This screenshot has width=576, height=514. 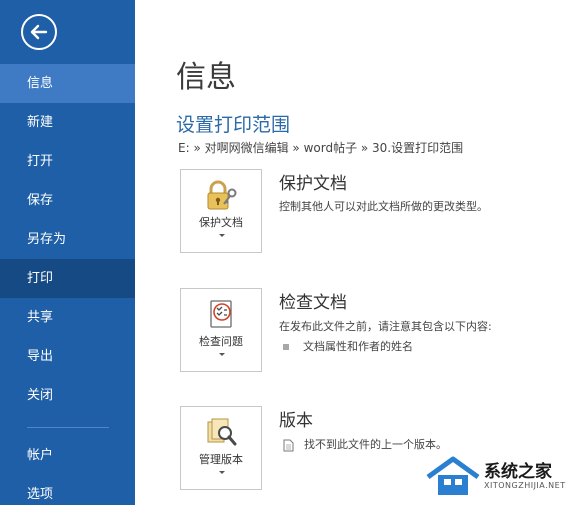 What do you see at coordinates (453, 475) in the screenshot?
I see `house-logo-icon` at bounding box center [453, 475].